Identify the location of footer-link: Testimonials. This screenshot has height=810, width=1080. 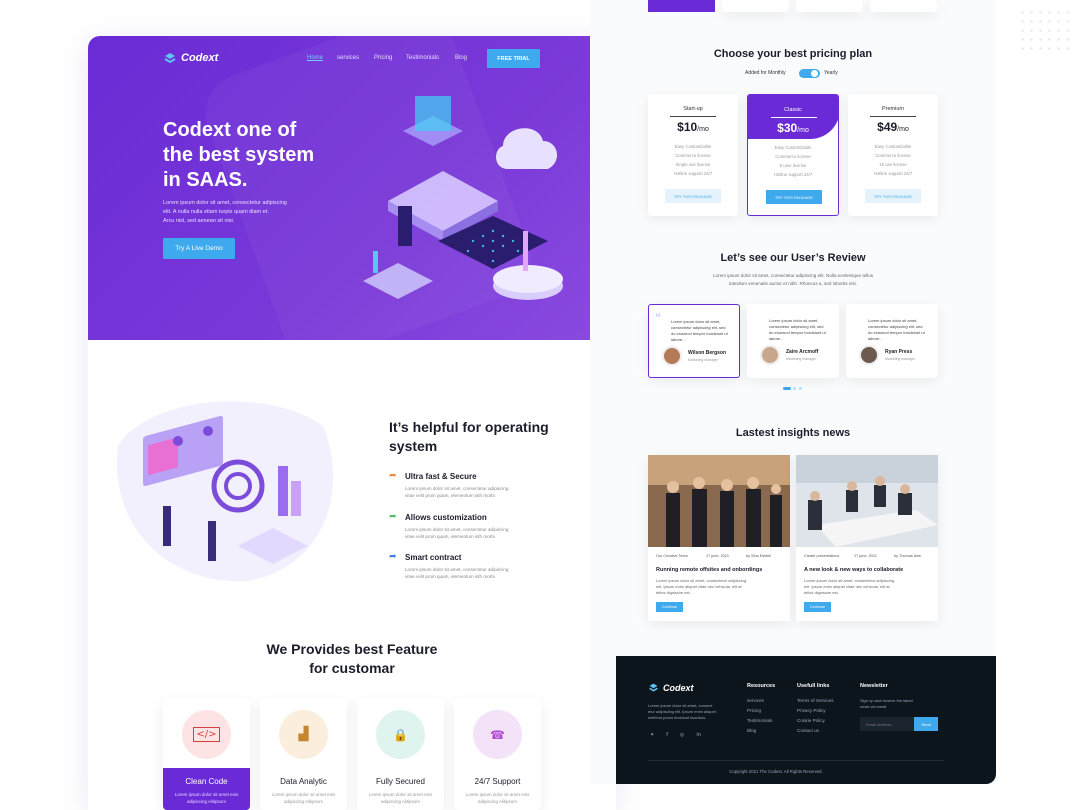
(759, 721).